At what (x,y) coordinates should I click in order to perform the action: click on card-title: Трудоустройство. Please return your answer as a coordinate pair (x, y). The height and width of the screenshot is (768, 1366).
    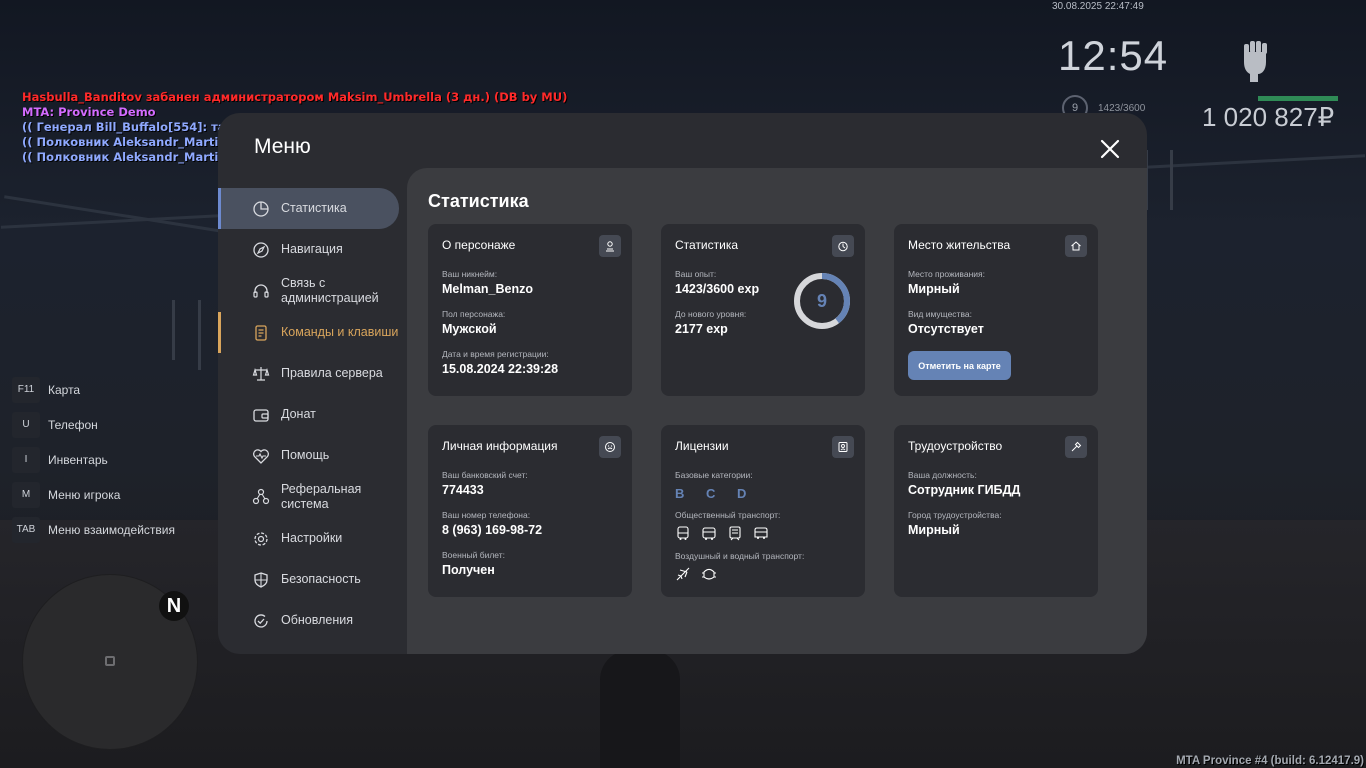
    Looking at the image, I should click on (955, 446).